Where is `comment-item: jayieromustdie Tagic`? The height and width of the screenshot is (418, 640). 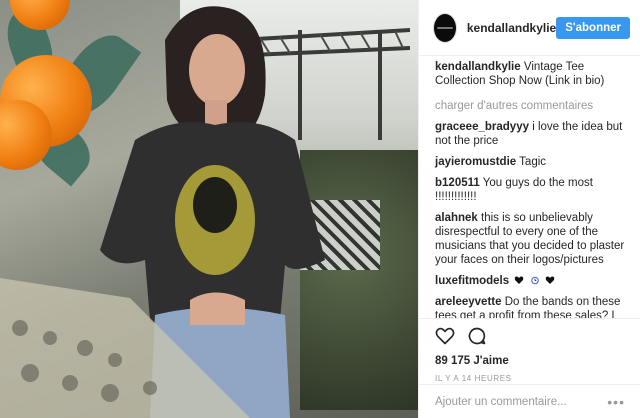
comment-item: jayieromustdie Tagic is located at coordinates (534, 162).